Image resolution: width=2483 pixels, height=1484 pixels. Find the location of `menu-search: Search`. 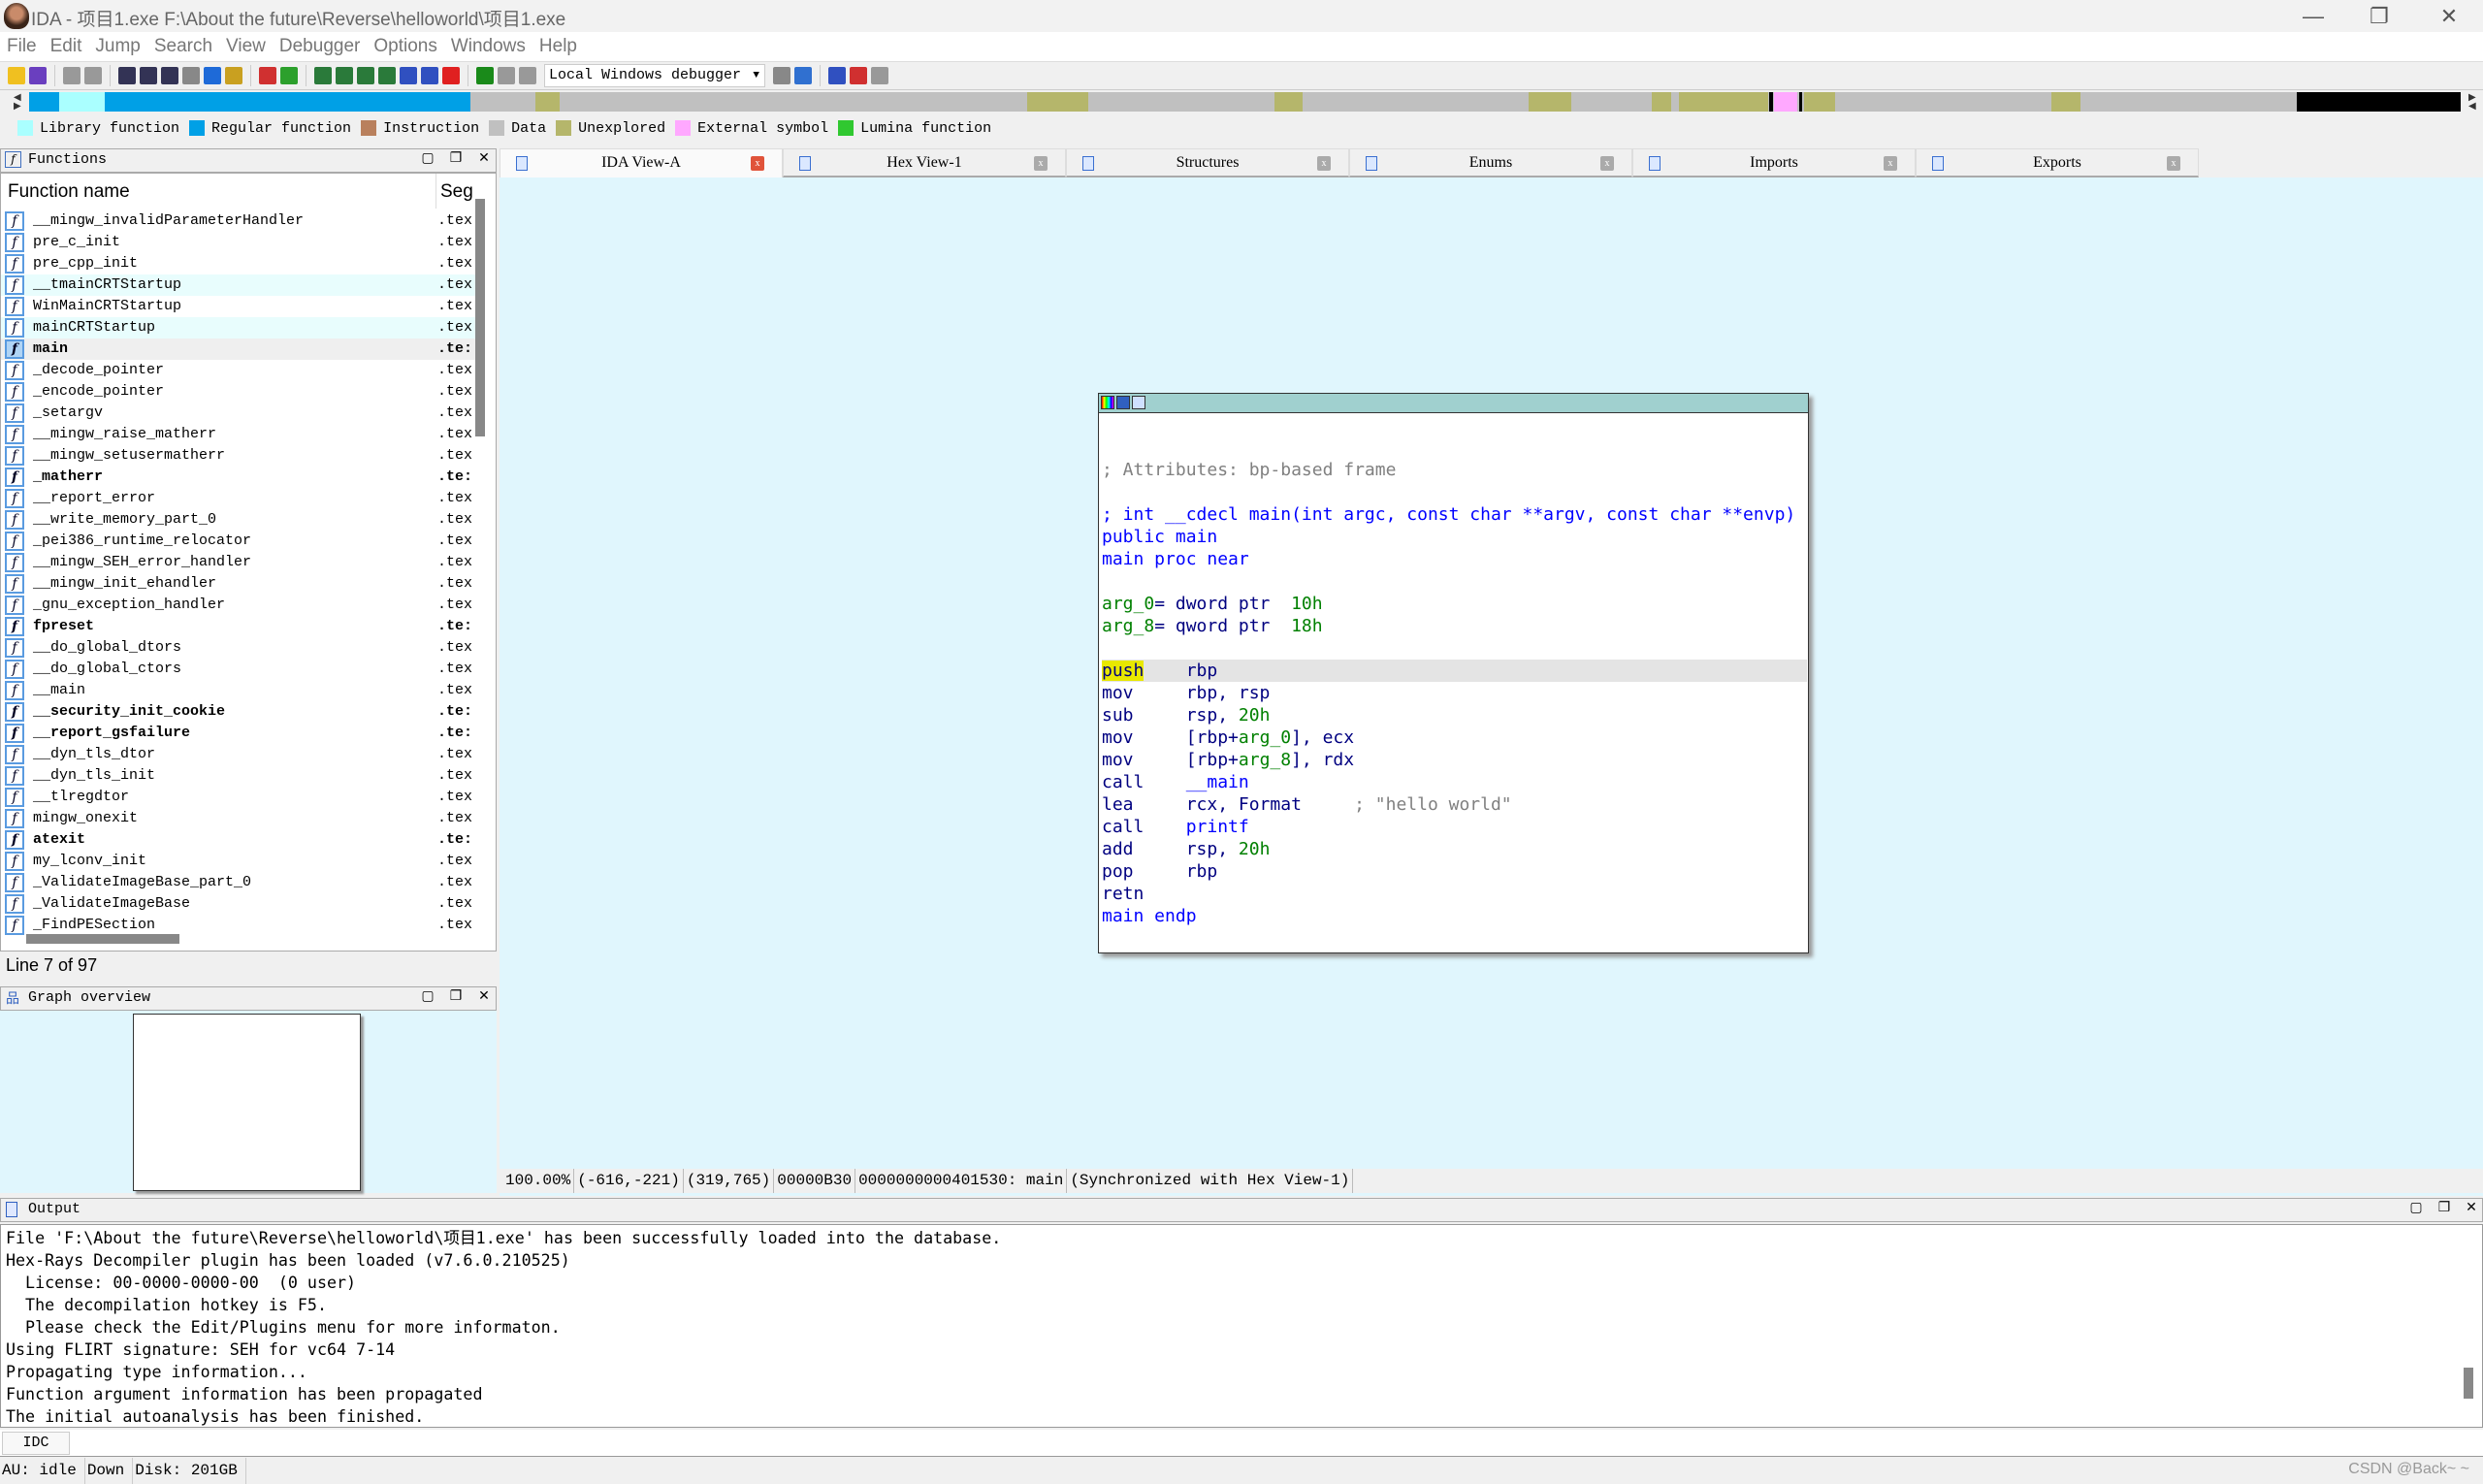

menu-search: Search is located at coordinates (183, 44).